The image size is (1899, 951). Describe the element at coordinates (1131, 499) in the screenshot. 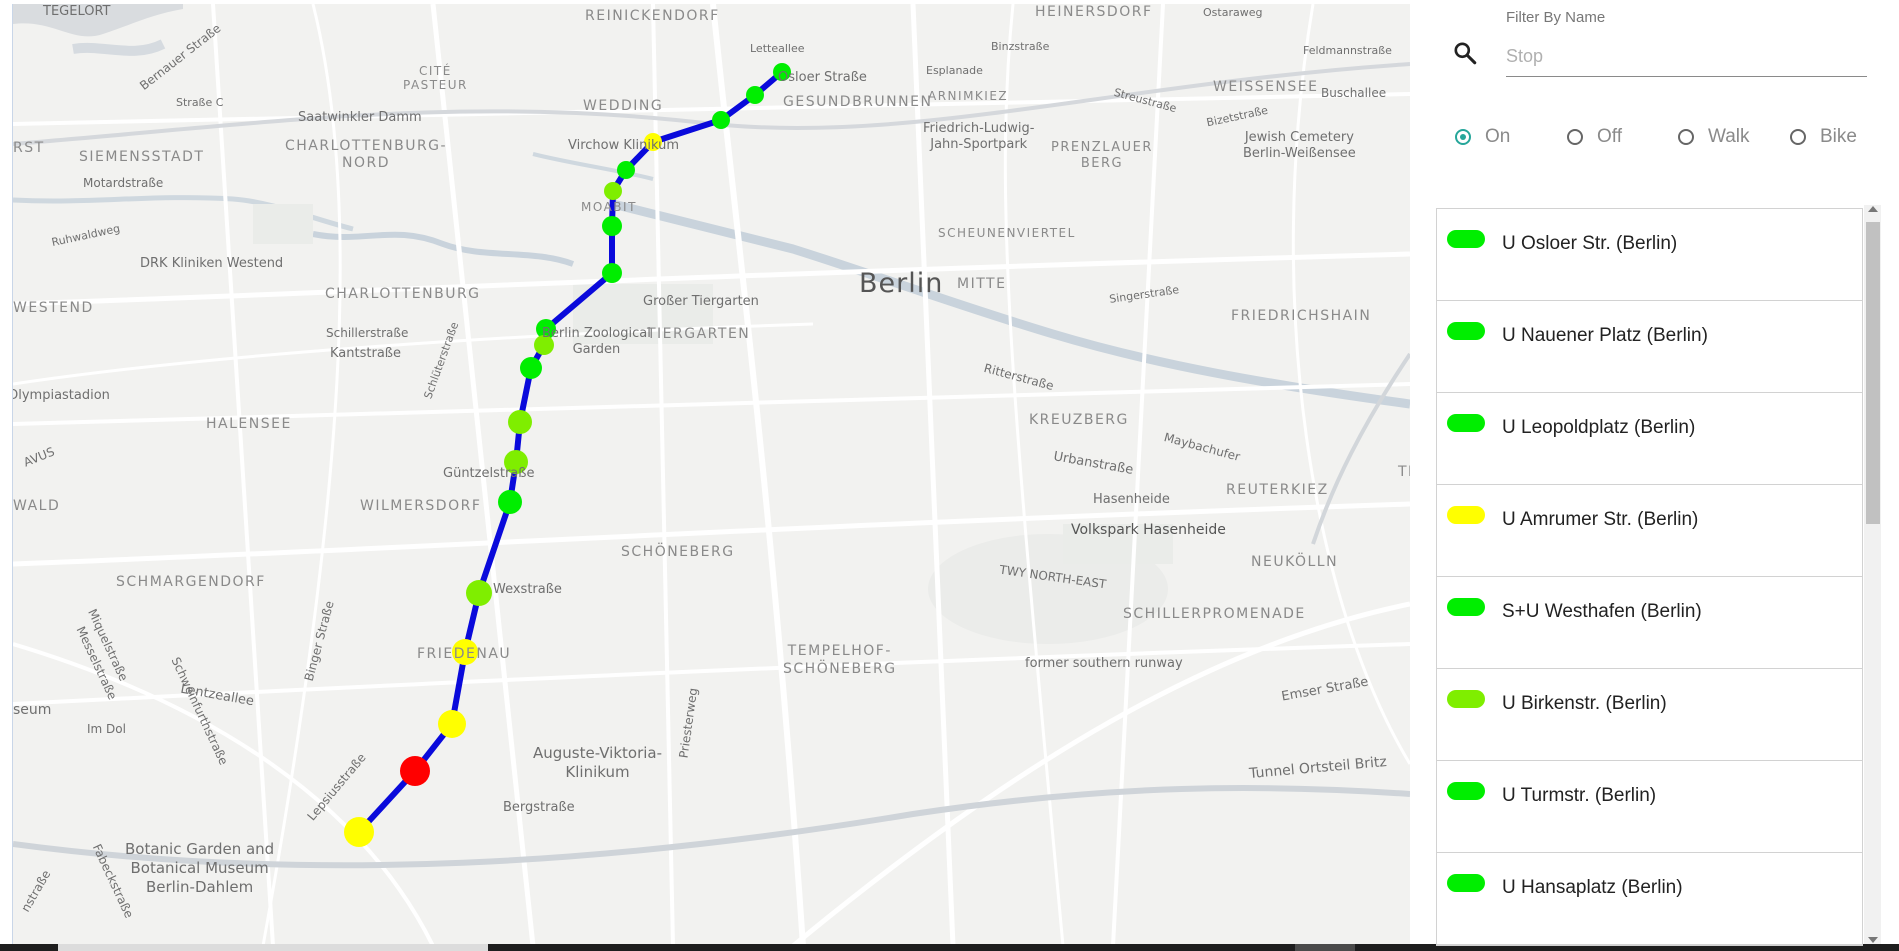

I see `map-label: Hasenheide` at that location.